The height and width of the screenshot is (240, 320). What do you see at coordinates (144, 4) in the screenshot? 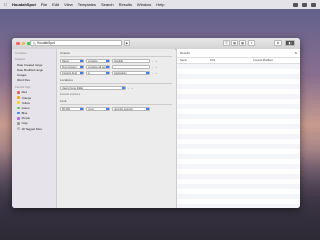
I see `menu-window: Window` at bounding box center [144, 4].